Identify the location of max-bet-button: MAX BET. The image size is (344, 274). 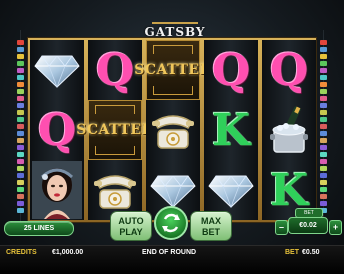
(211, 226).